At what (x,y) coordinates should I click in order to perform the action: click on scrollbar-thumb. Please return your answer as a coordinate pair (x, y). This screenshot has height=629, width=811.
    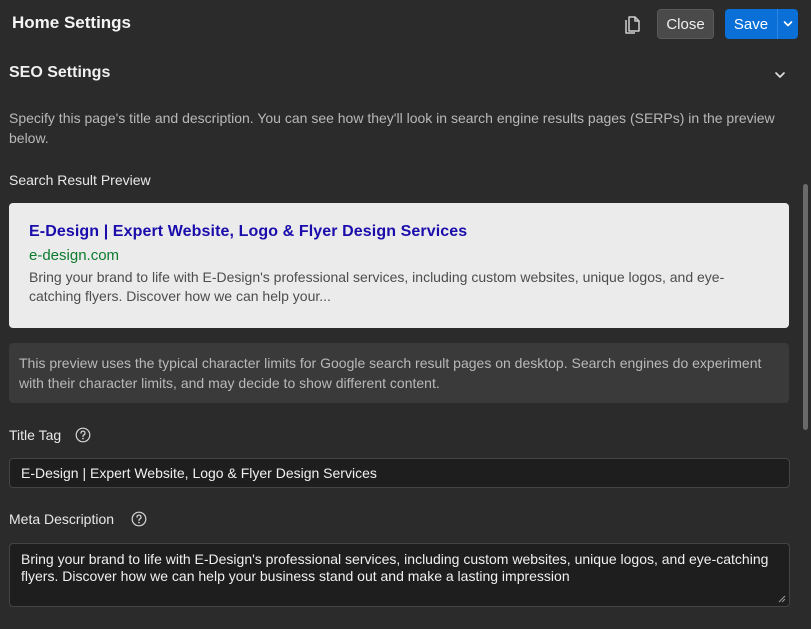
    Looking at the image, I should click on (805, 307).